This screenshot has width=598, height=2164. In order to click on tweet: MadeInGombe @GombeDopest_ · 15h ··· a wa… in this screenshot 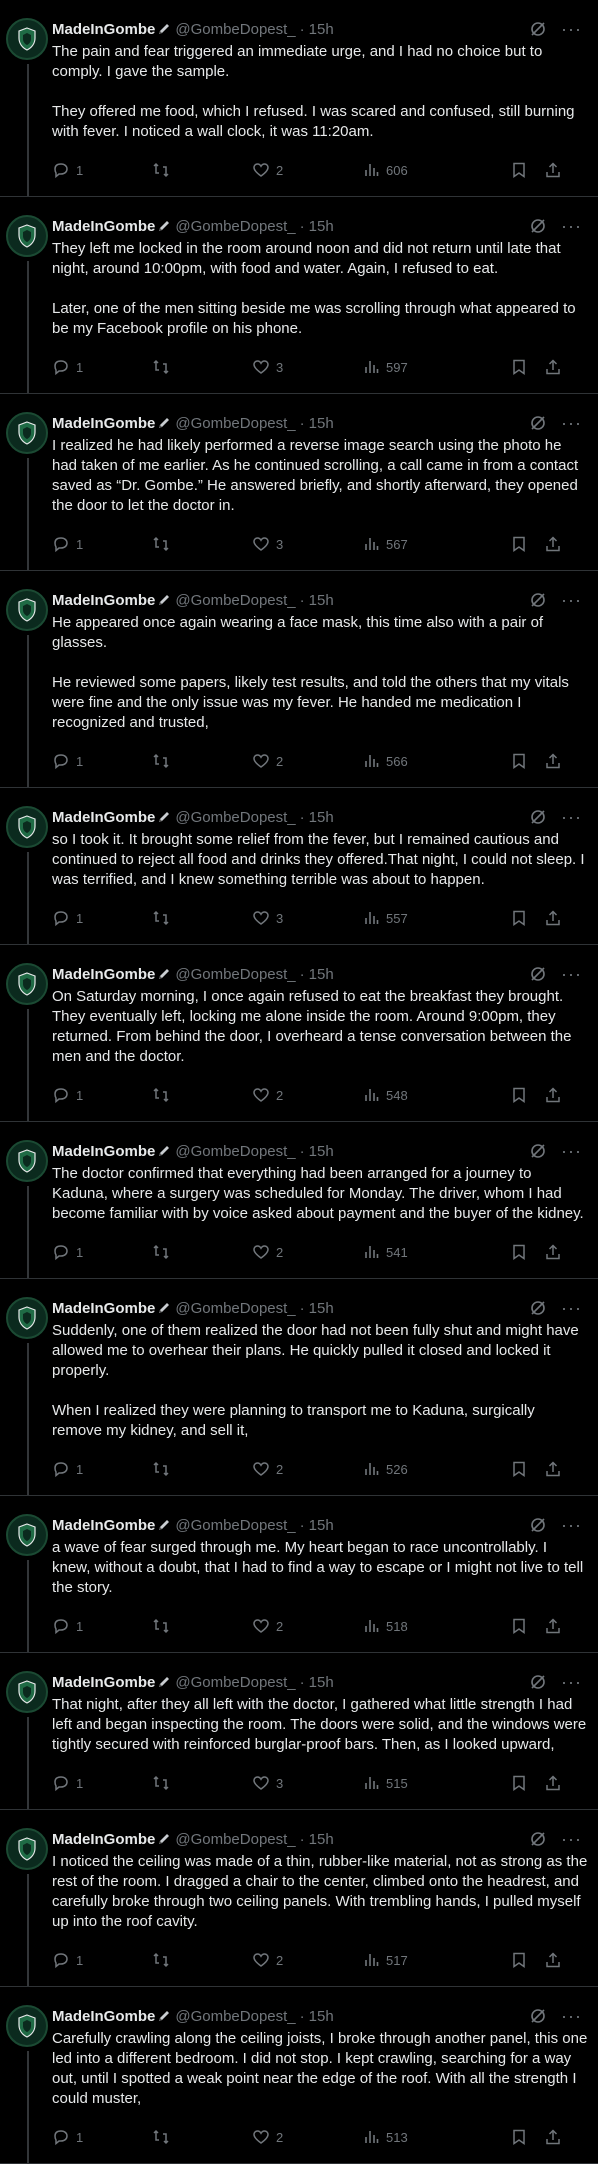, I will do `click(299, 1574)`.